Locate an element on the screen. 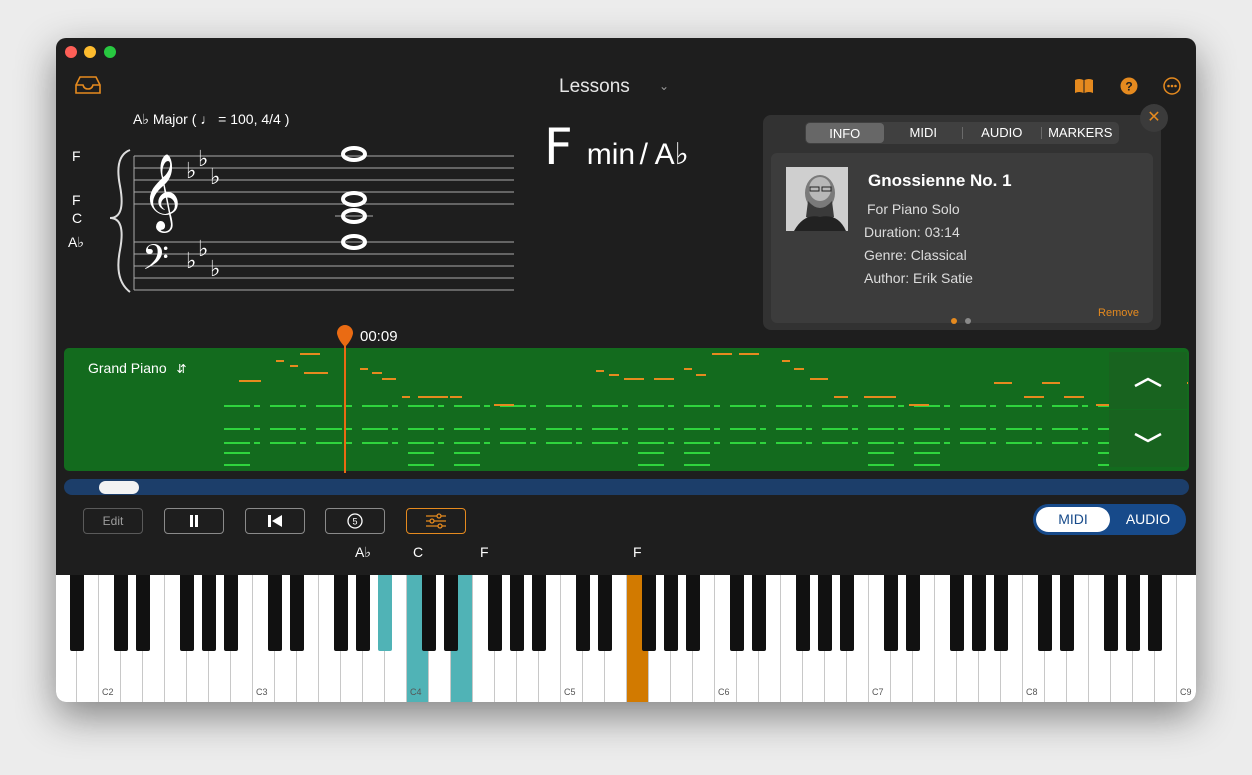  remove-button: Remove is located at coordinates (1118, 313).